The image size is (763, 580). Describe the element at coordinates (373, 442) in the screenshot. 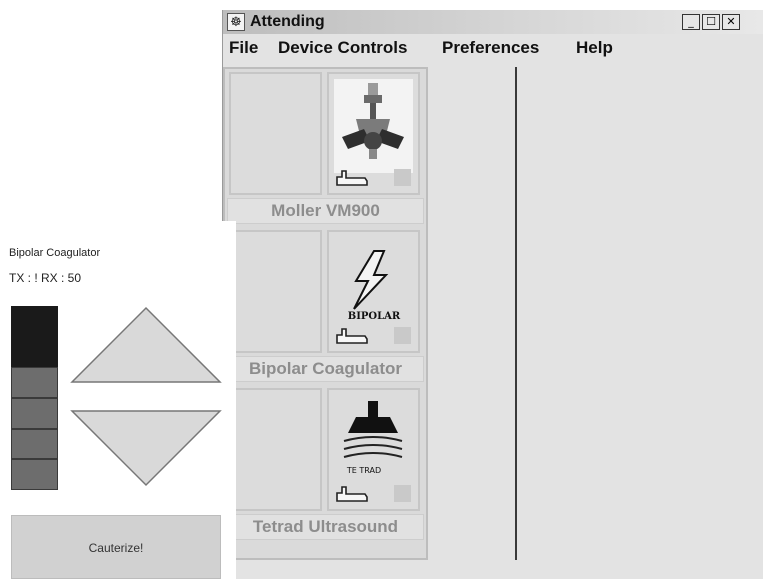

I see `ultrasound-probe-icon: TE TRAD` at that location.